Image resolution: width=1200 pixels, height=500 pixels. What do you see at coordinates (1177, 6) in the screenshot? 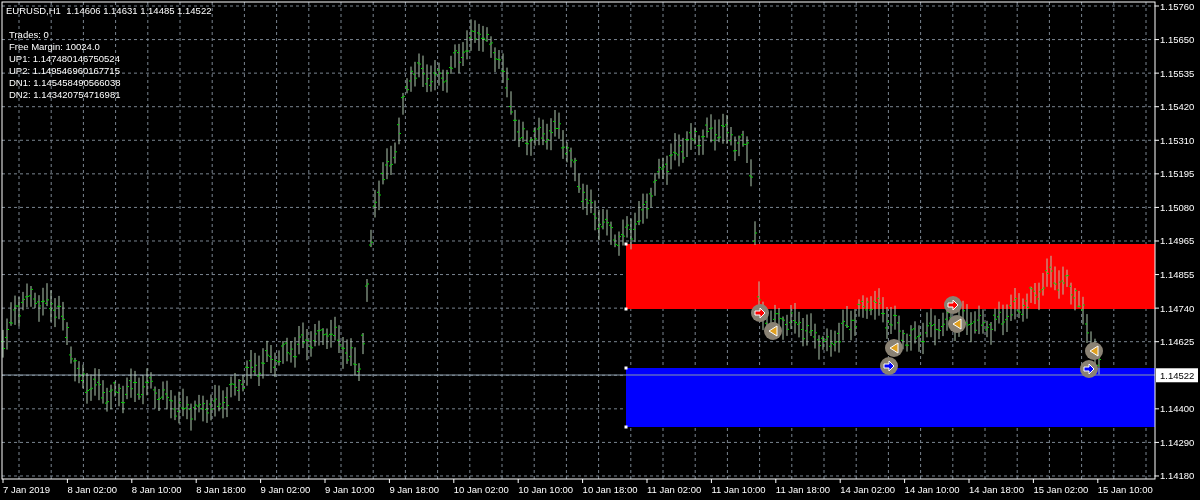
I see `price-label: 1.15760` at bounding box center [1177, 6].